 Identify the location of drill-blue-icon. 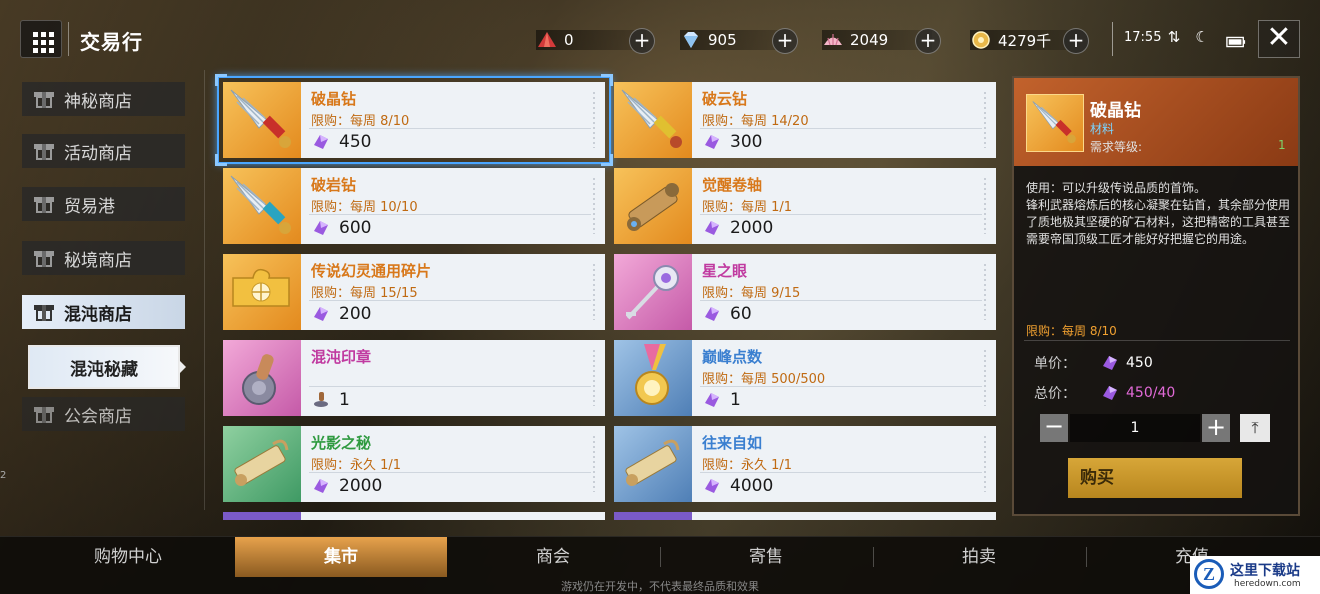
(260, 204).